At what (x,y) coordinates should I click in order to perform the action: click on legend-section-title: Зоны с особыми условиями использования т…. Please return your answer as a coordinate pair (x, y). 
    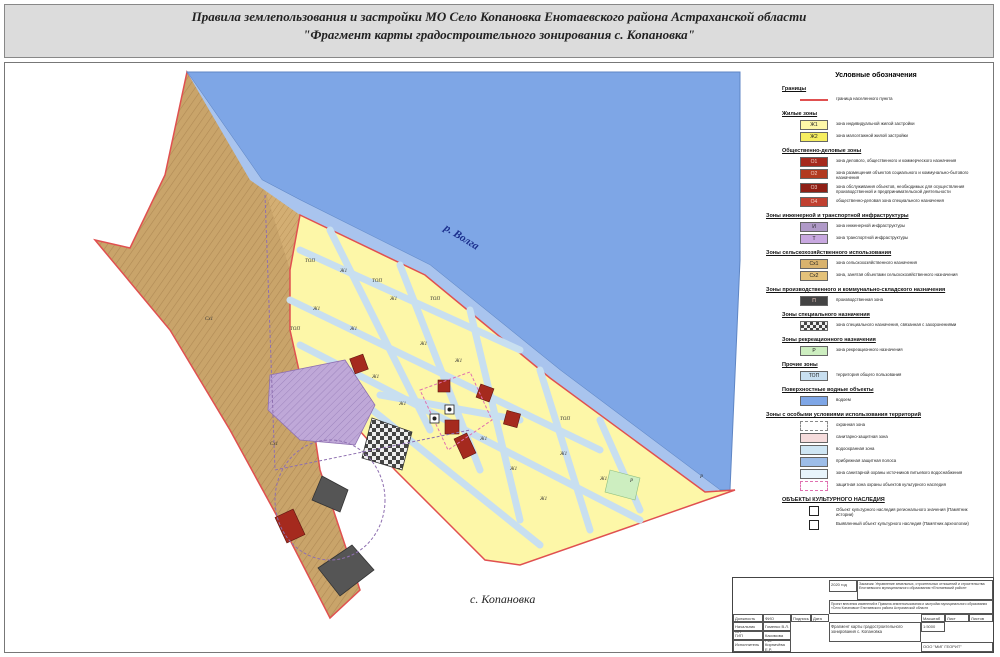
    Looking at the image, I should click on (844, 415).